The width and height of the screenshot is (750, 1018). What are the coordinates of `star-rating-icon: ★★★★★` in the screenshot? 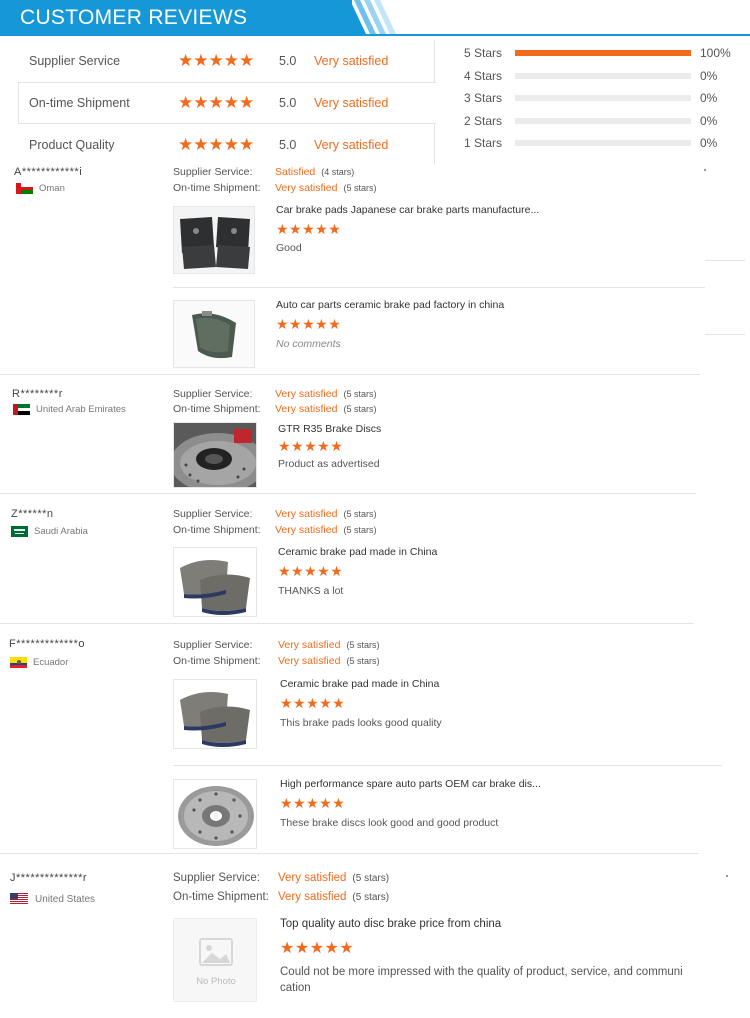 It's located at (216, 102).